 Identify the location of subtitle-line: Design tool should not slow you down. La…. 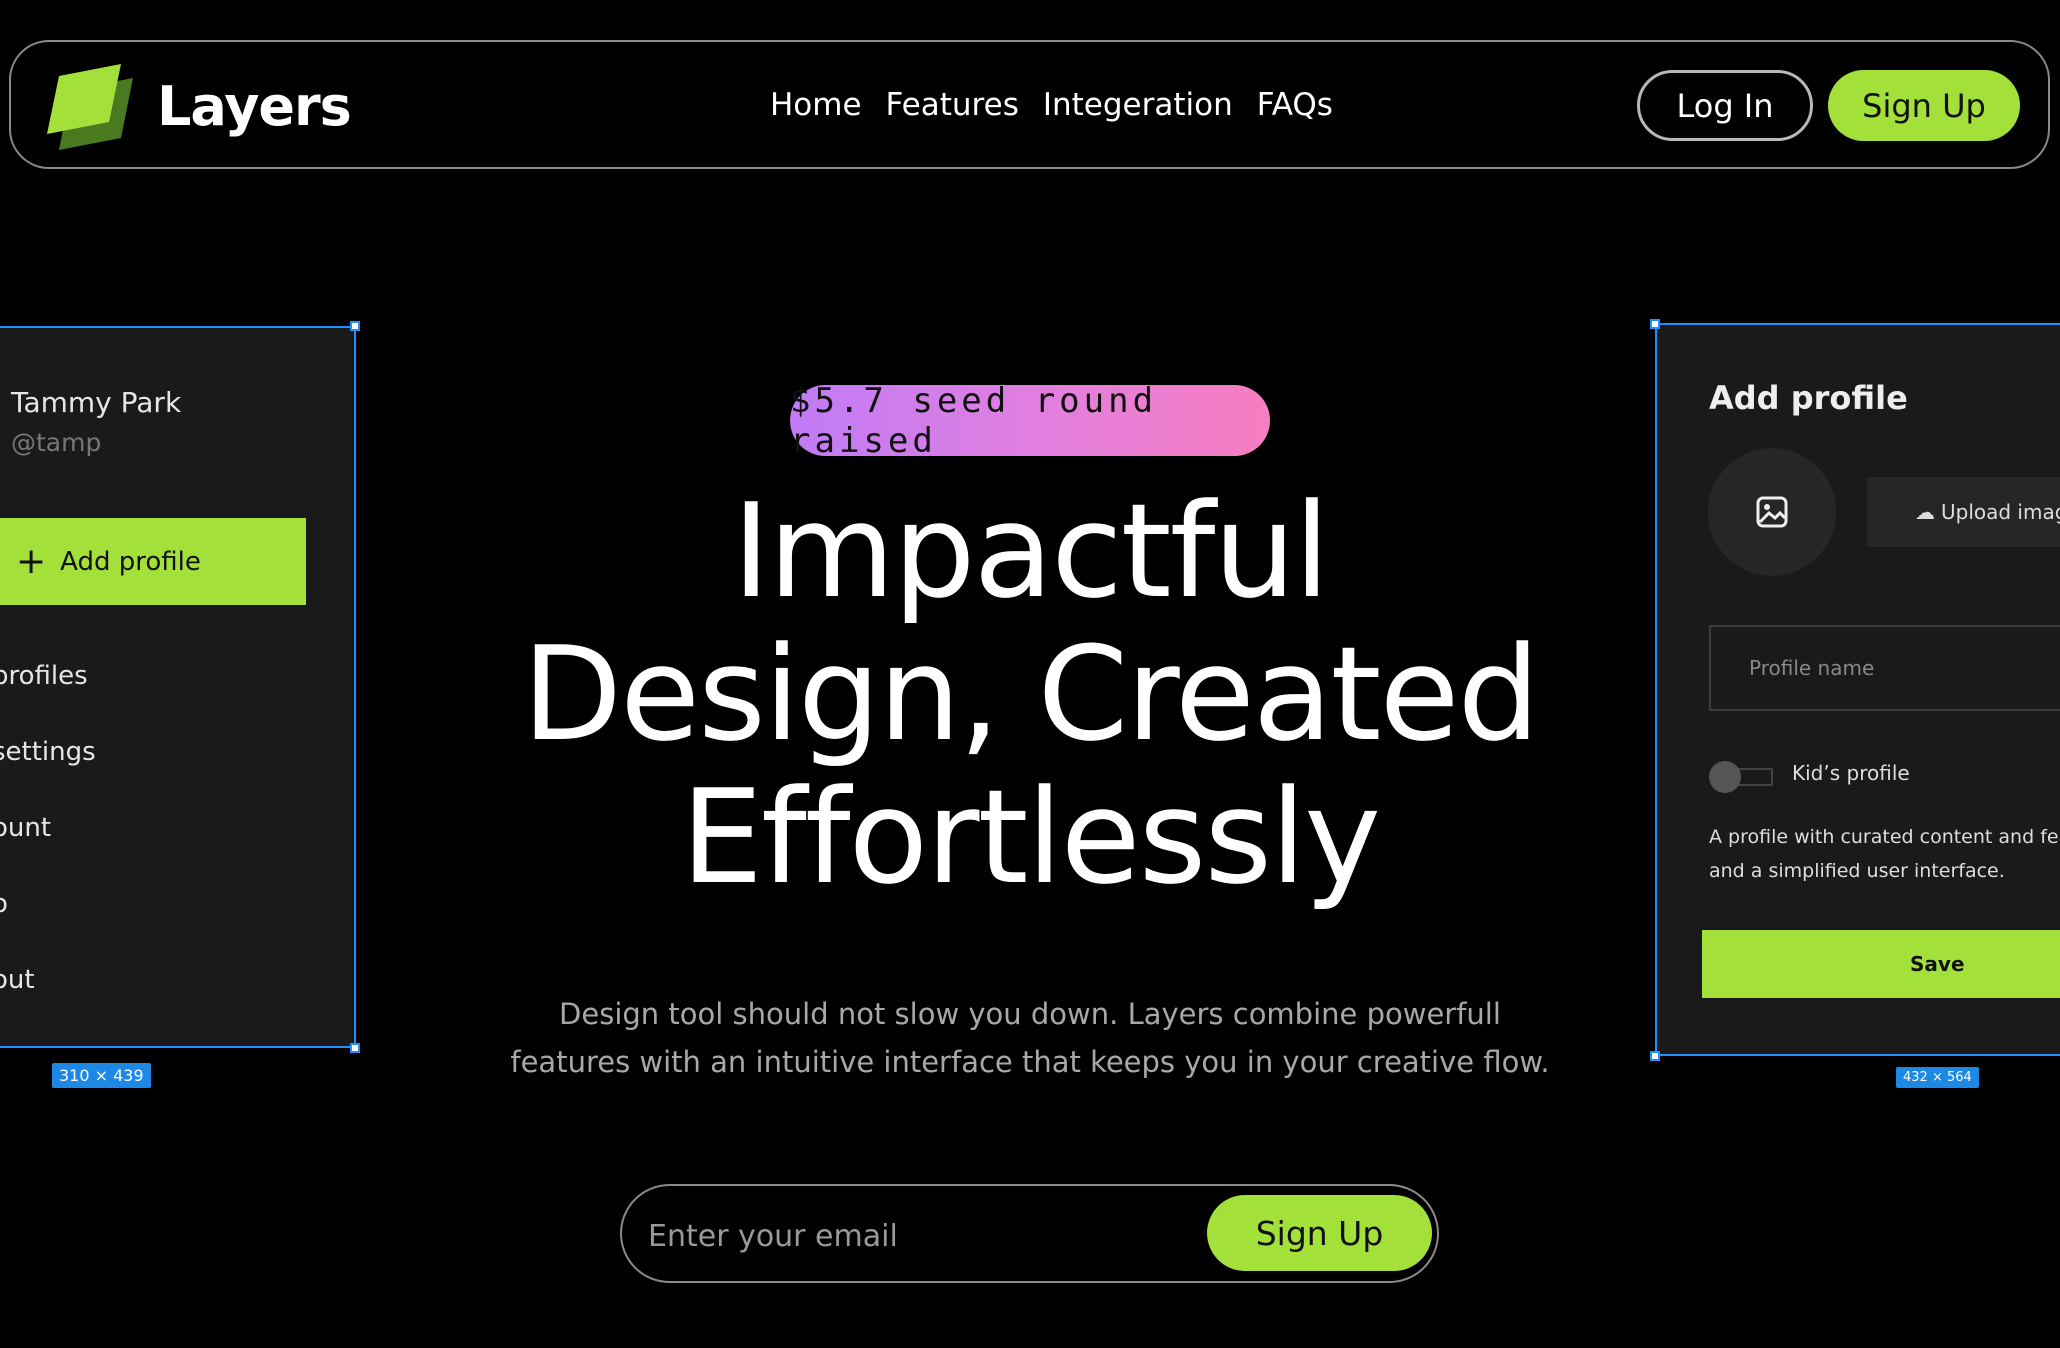
(1030, 1014).